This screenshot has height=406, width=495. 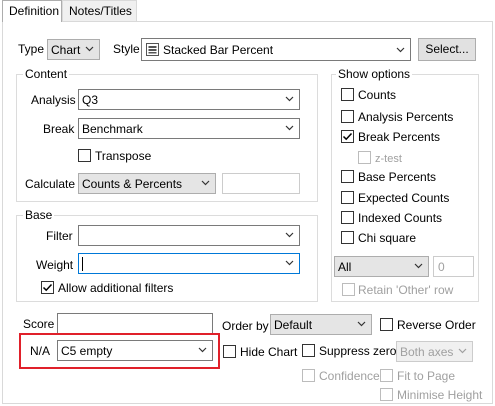 What do you see at coordinates (31, 49) in the screenshot?
I see `type-label: Type` at bounding box center [31, 49].